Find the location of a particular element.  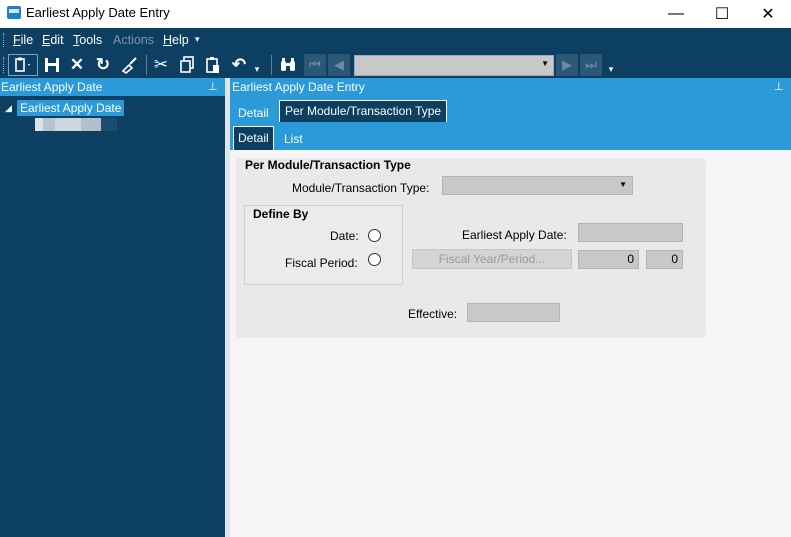

date-radio is located at coordinates (374, 235).